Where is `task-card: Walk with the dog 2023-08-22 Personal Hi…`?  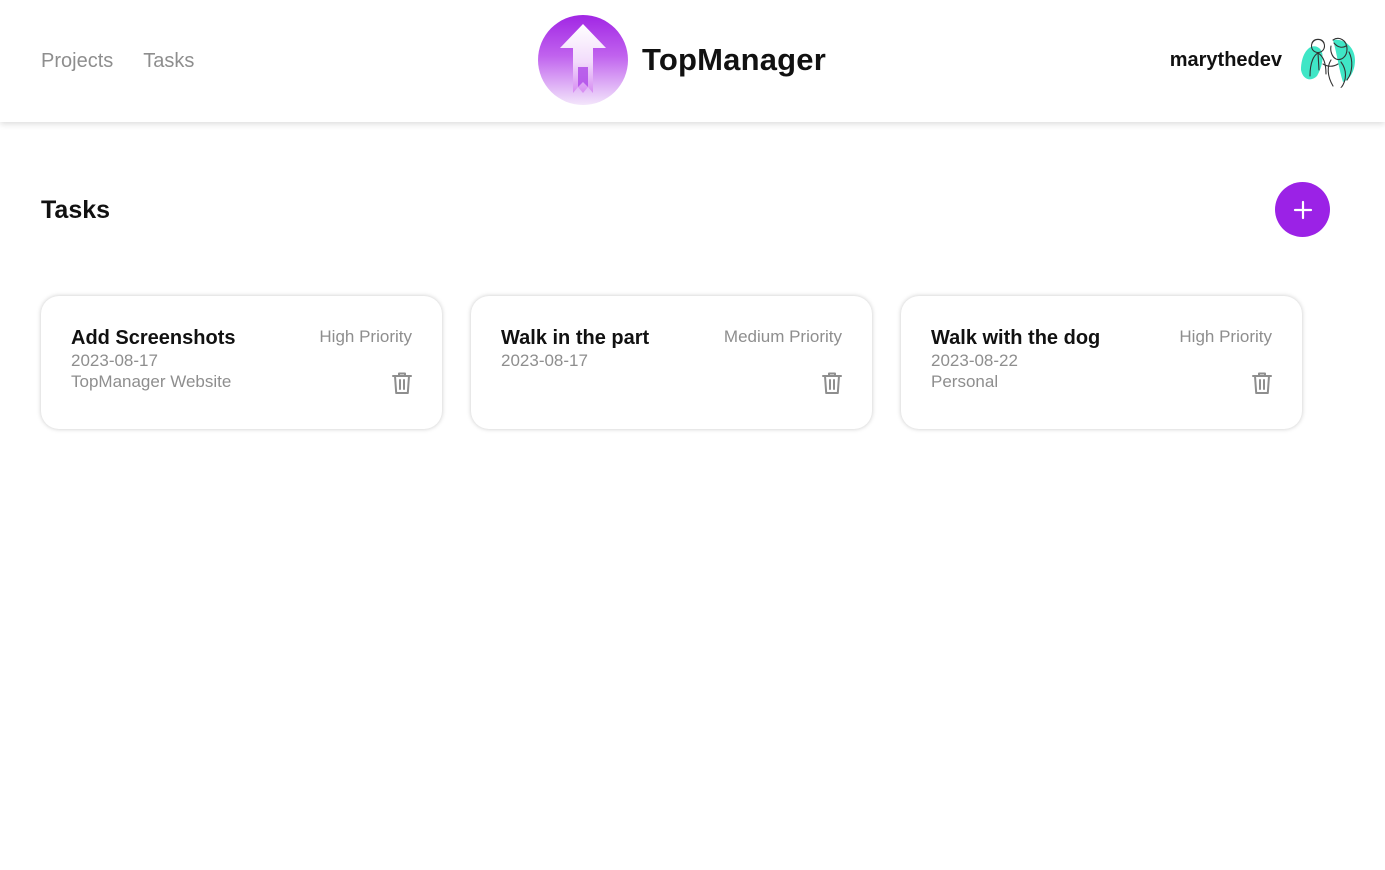 task-card: Walk with the dog 2023-08-22 Personal Hi… is located at coordinates (1101, 362).